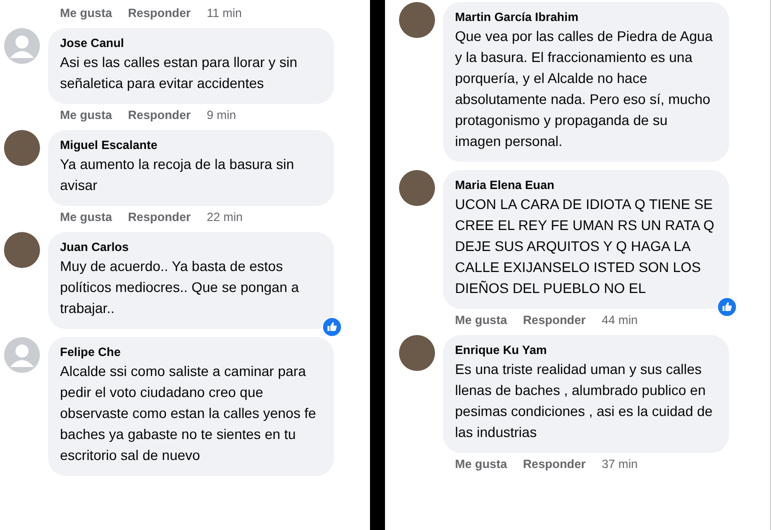  Describe the element at coordinates (224, 217) in the screenshot. I see `timestamp: 22 min` at that location.